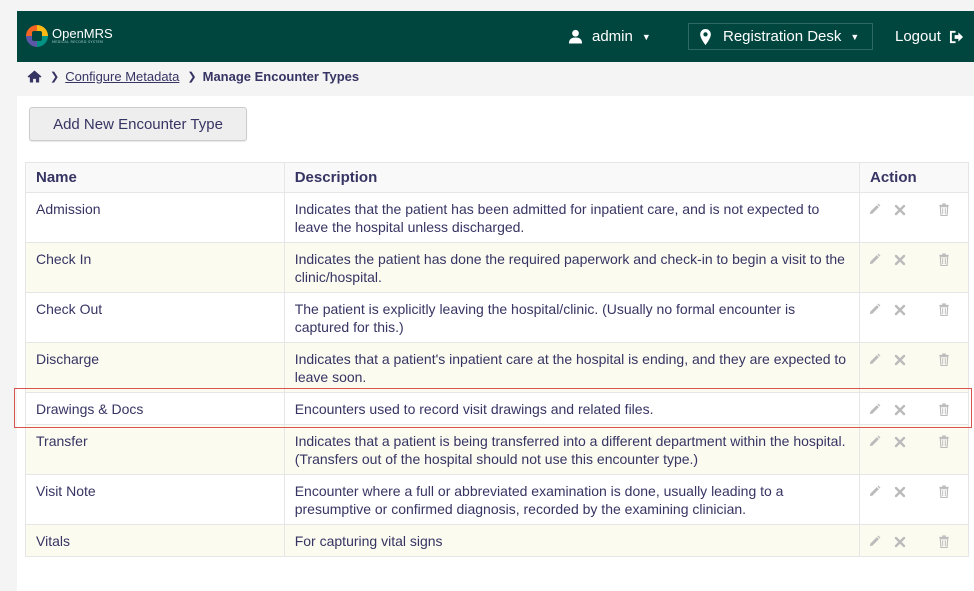 The image size is (974, 591). Describe the element at coordinates (918, 36) in the screenshot. I see `logout-label: Logout` at that location.